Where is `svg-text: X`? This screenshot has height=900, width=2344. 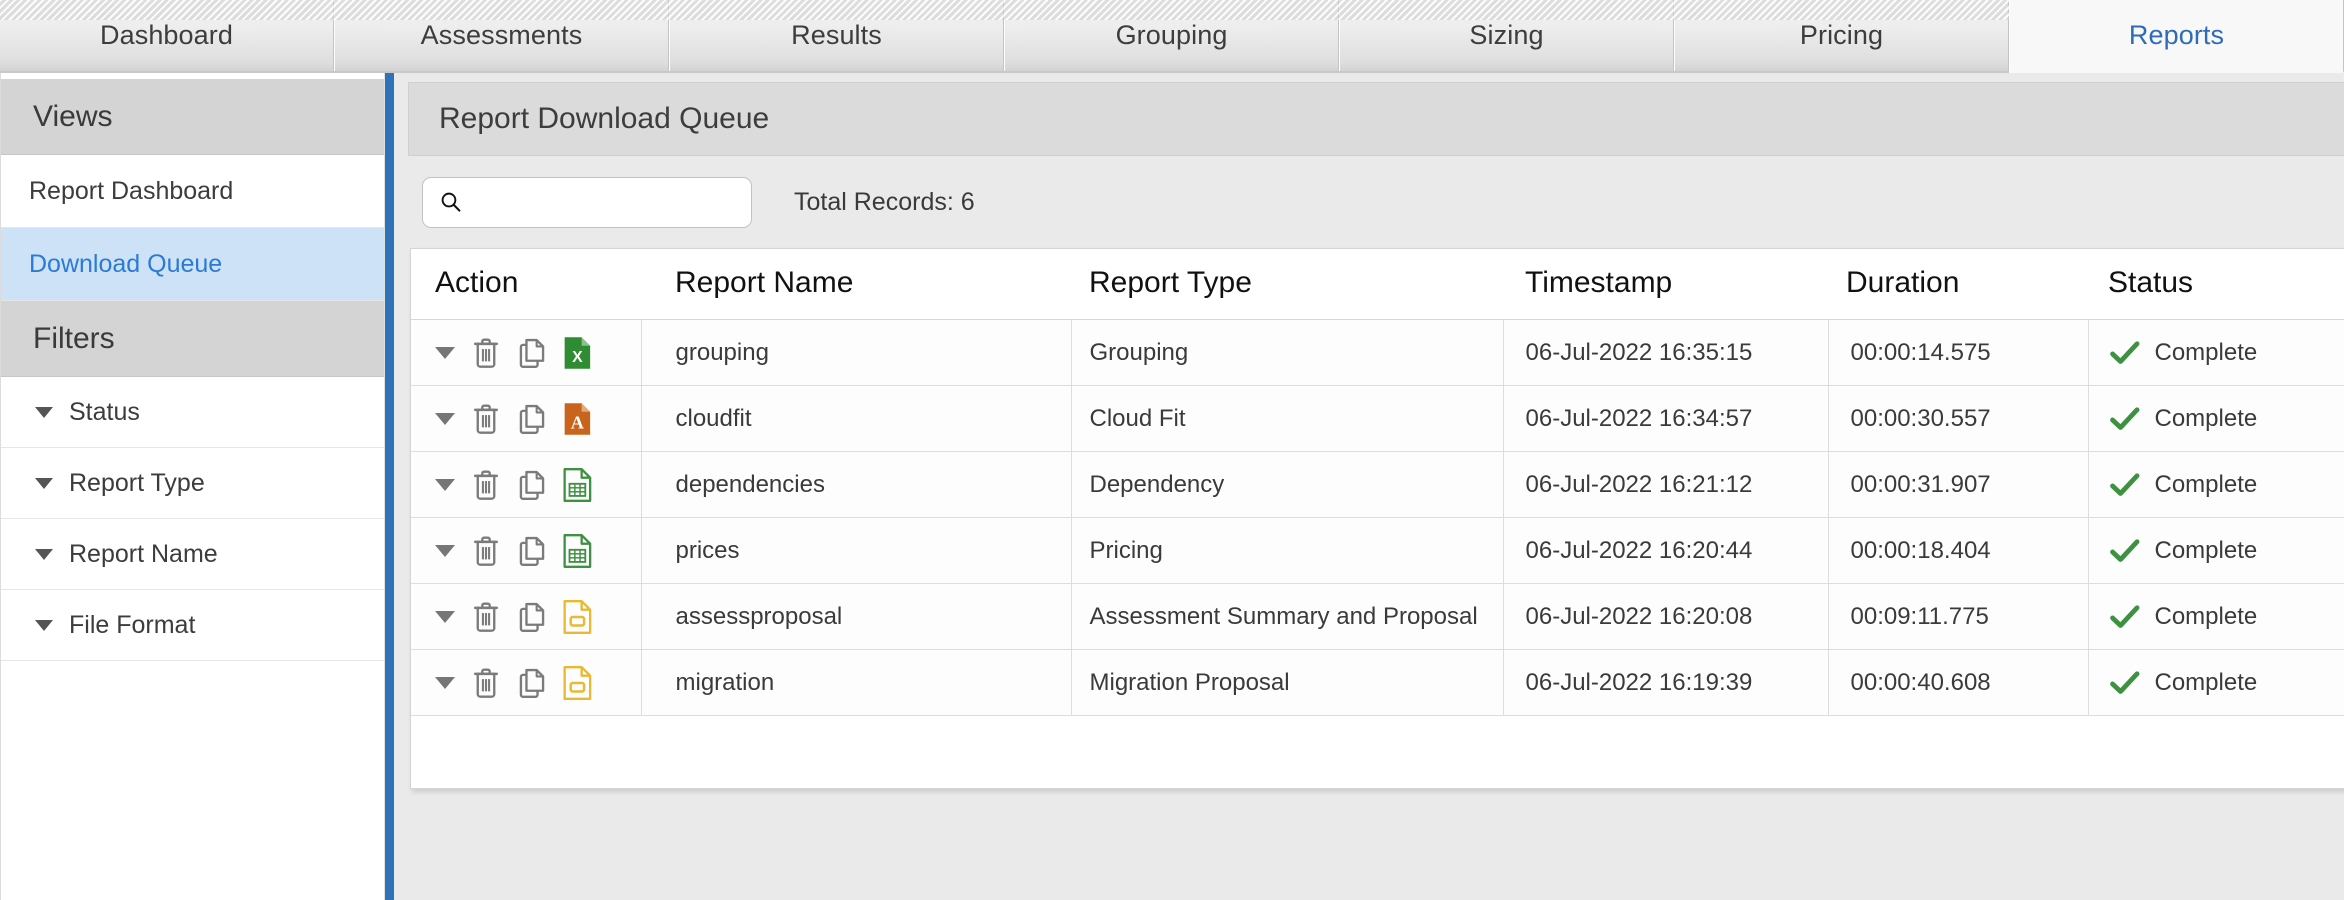 svg-text: X is located at coordinates (577, 357).